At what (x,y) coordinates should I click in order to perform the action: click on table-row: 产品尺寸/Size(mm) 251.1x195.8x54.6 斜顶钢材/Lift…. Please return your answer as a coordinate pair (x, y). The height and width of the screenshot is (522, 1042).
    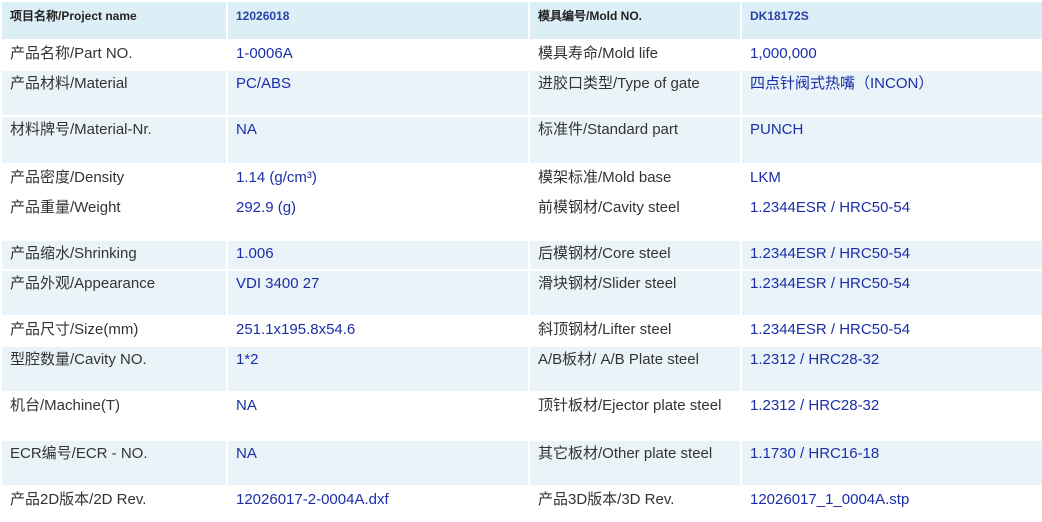
    Looking at the image, I should click on (522, 331).